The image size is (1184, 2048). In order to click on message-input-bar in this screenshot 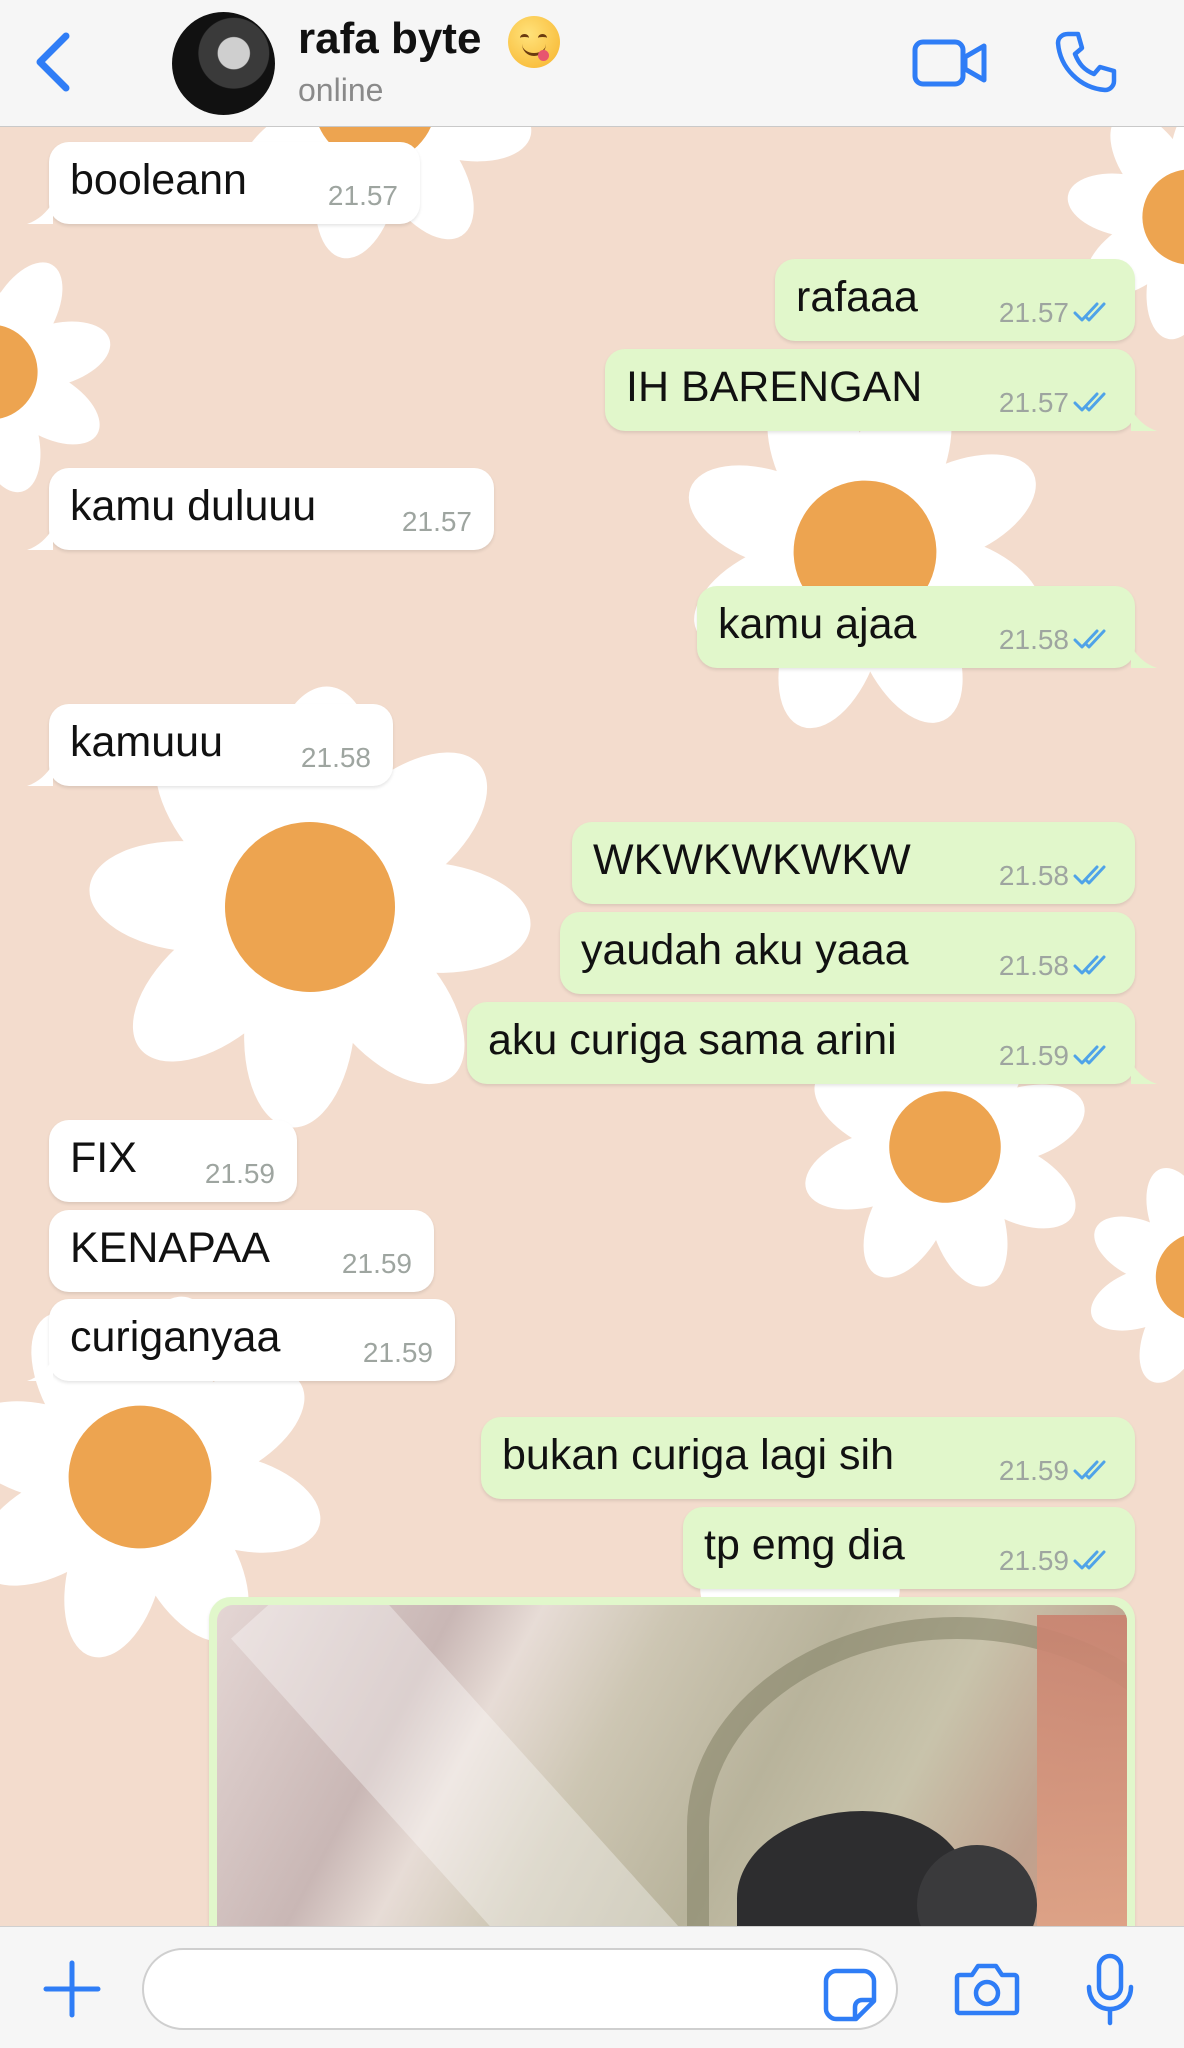, I will do `click(592, 1987)`.